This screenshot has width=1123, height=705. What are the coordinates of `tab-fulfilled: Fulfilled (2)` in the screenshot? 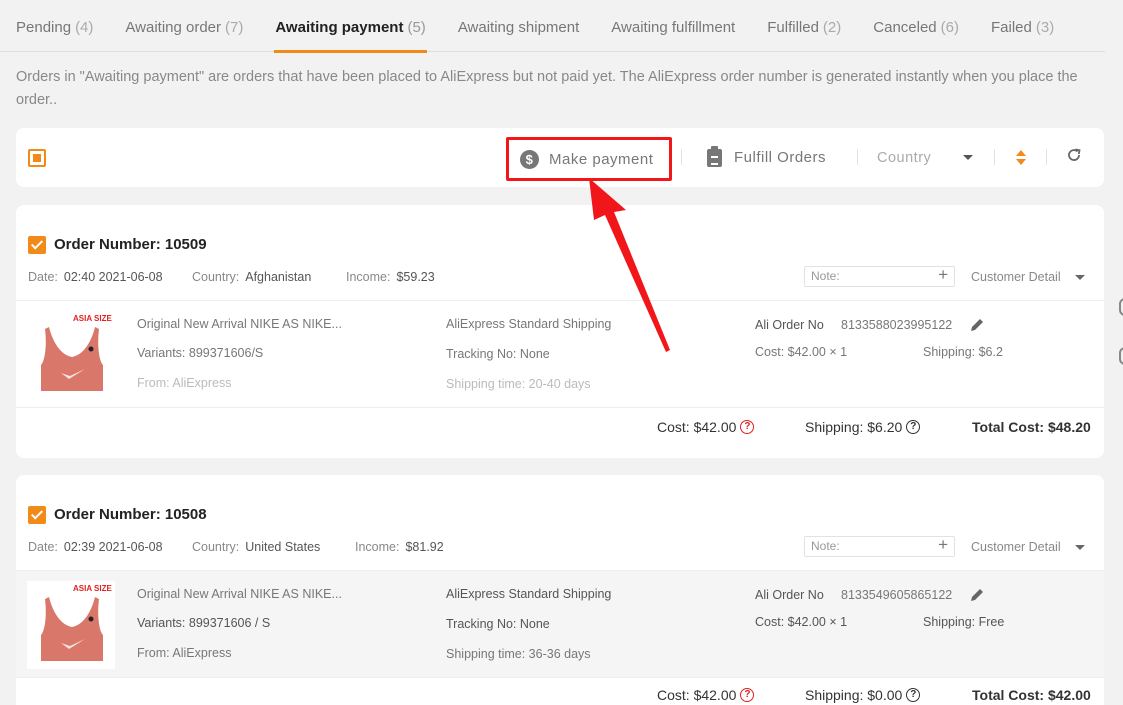 It's located at (804, 26).